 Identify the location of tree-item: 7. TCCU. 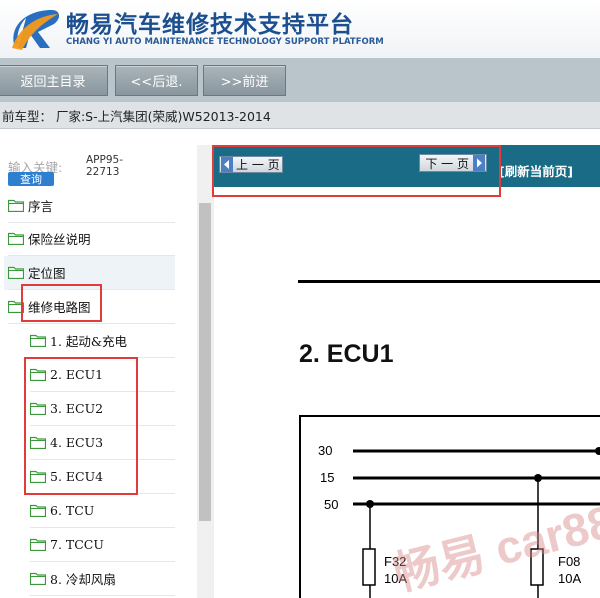
(67, 544).